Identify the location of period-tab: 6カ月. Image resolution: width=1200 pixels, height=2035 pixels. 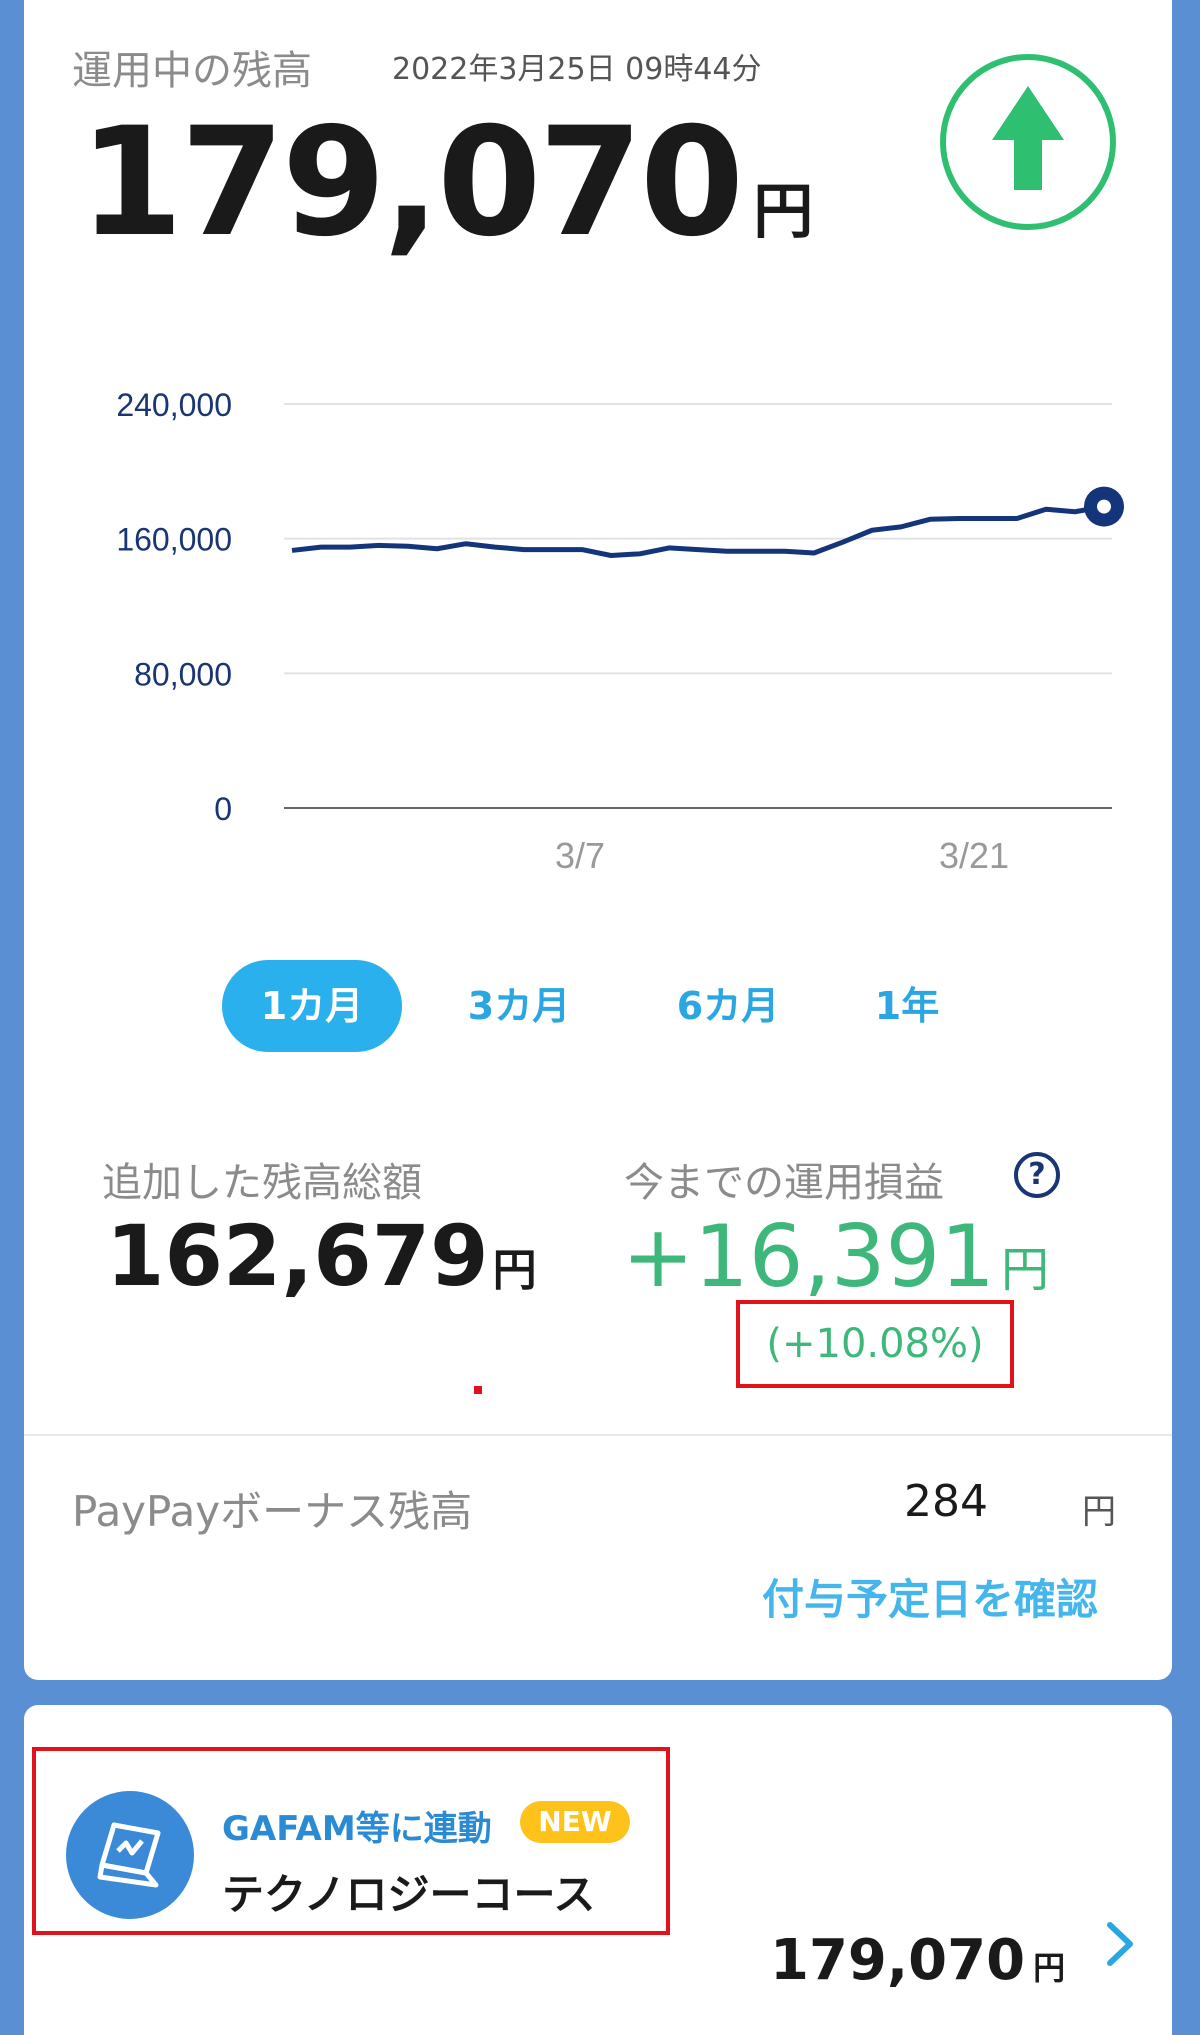
(728, 1006).